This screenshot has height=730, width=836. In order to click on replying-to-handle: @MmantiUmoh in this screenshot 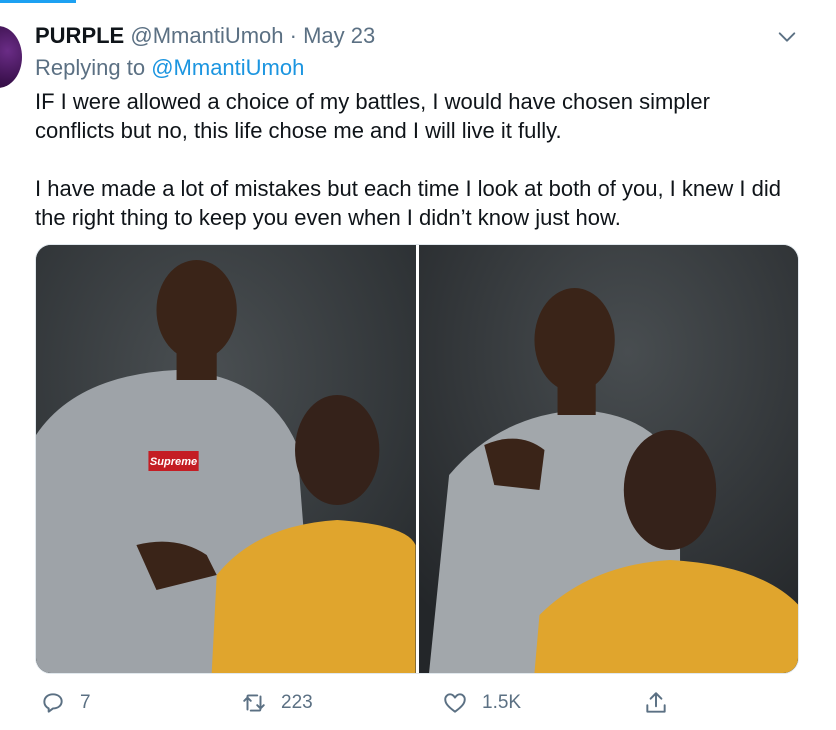, I will do `click(227, 67)`.